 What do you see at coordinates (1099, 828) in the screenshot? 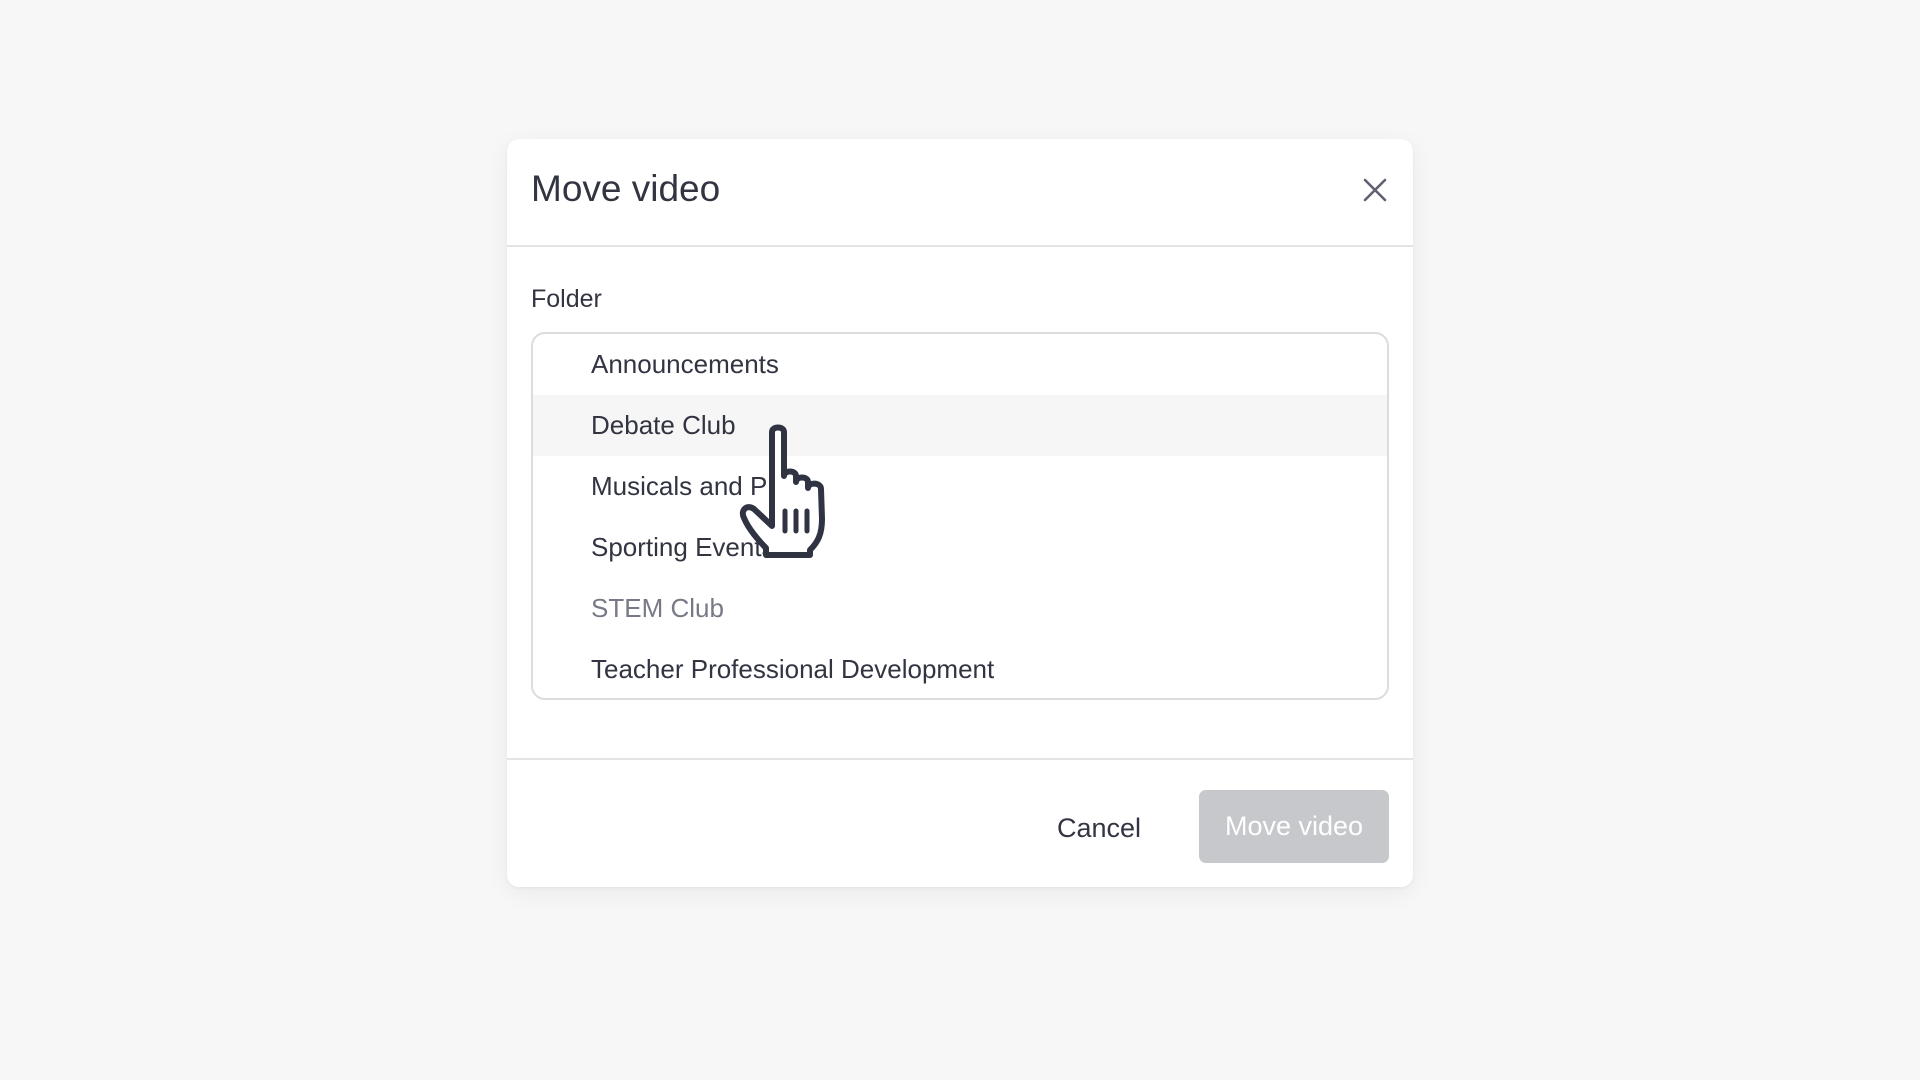
I see `cancel-button: Cancel` at bounding box center [1099, 828].